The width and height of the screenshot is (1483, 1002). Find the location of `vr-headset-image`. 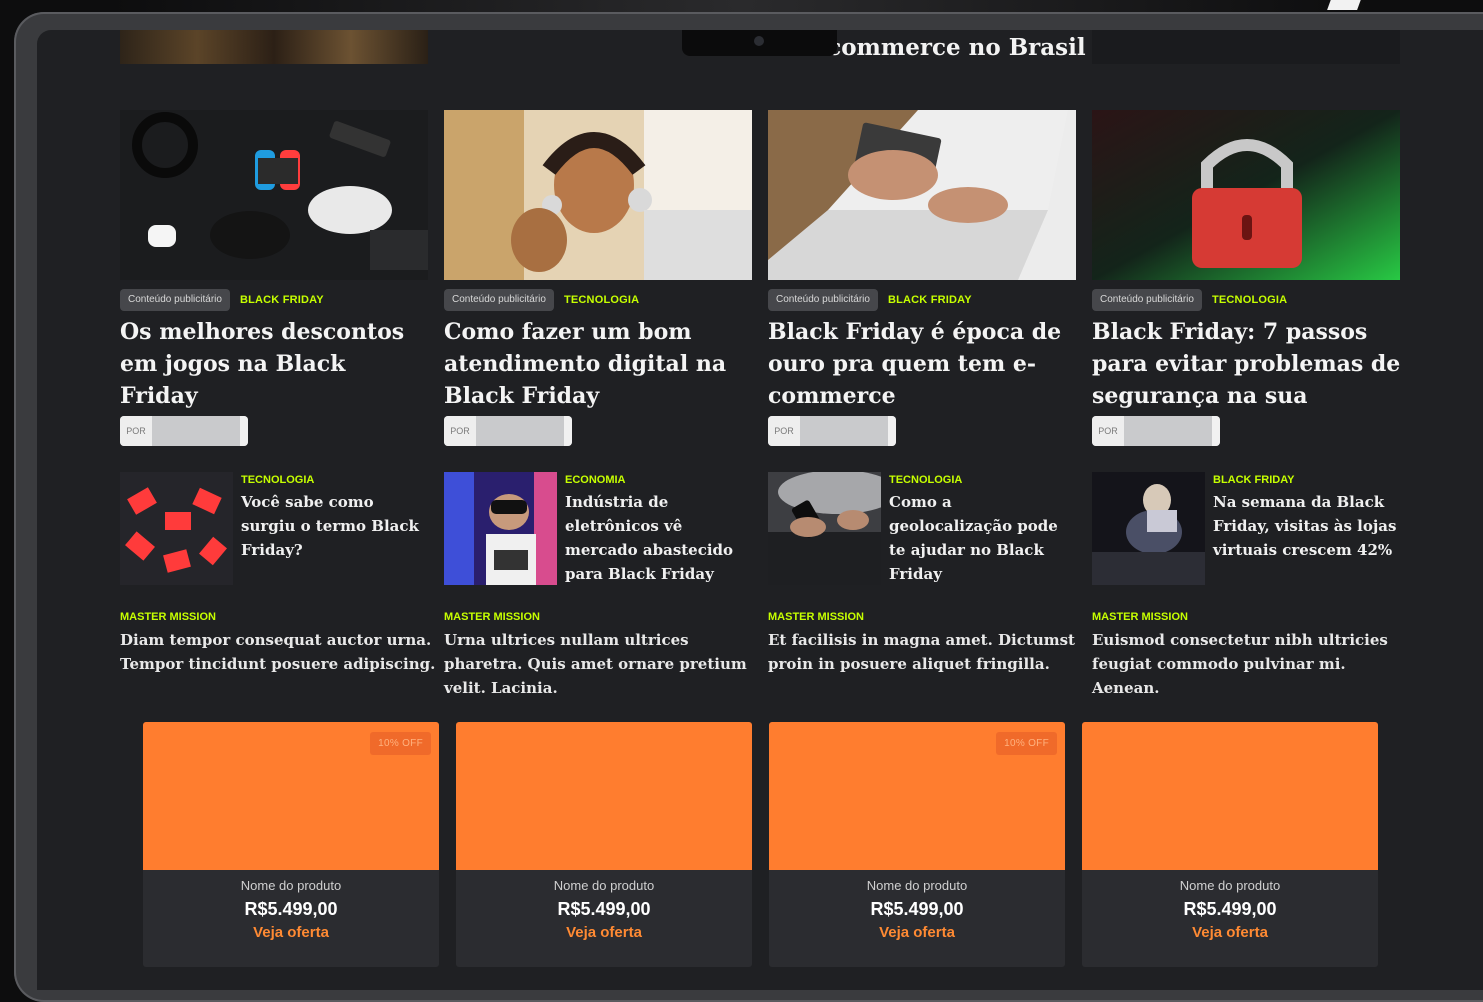

vr-headset-image is located at coordinates (500, 528).